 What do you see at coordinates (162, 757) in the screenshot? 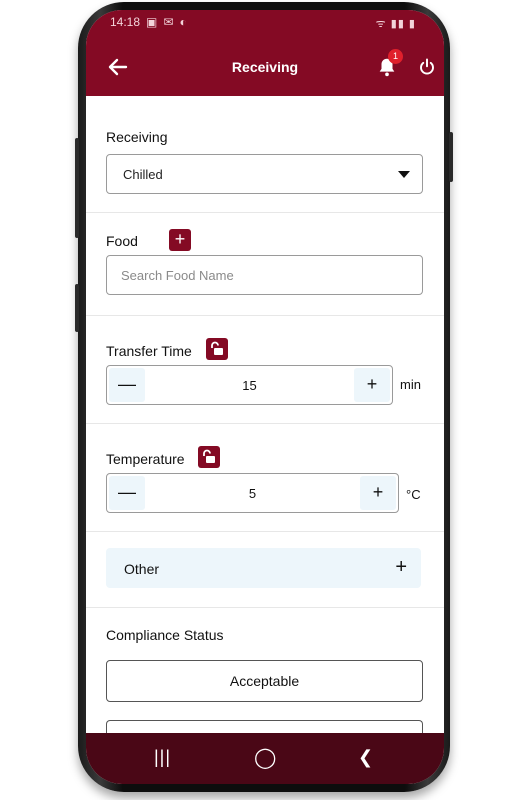
I see `recent-apps-icon: |||` at bounding box center [162, 757].